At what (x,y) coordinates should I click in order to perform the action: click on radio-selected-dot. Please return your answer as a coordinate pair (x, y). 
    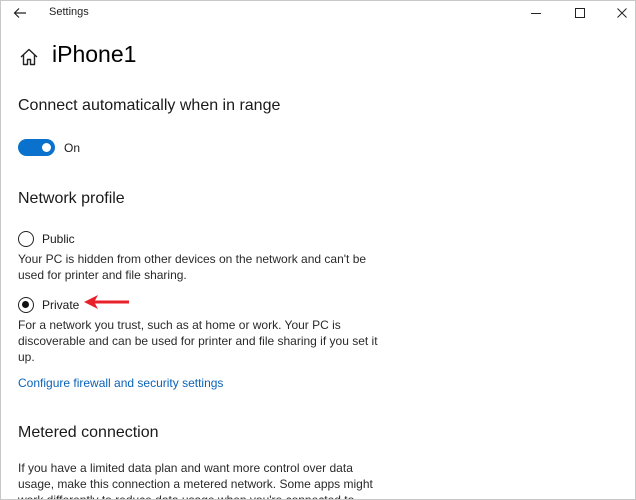
    Looking at the image, I should click on (25, 304).